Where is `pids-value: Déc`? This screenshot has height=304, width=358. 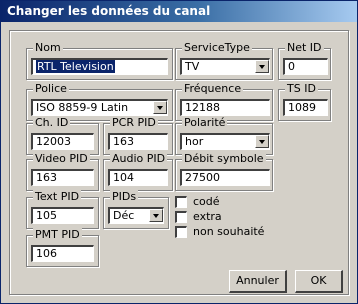
pids-value: Déc is located at coordinates (124, 215).